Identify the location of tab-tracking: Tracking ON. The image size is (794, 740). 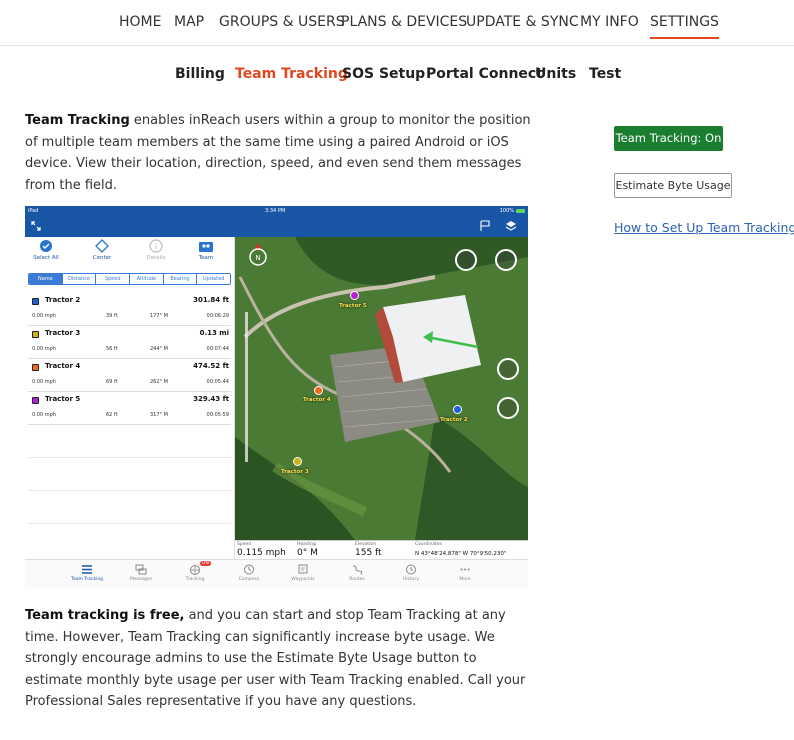
(195, 571).